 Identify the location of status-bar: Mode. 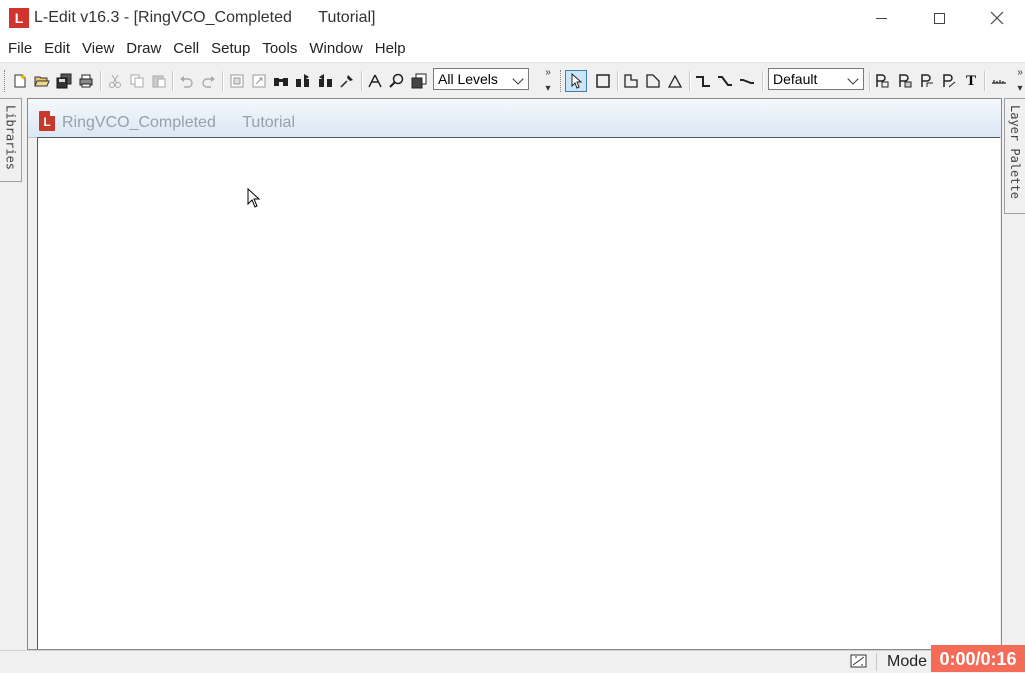
(512, 661).